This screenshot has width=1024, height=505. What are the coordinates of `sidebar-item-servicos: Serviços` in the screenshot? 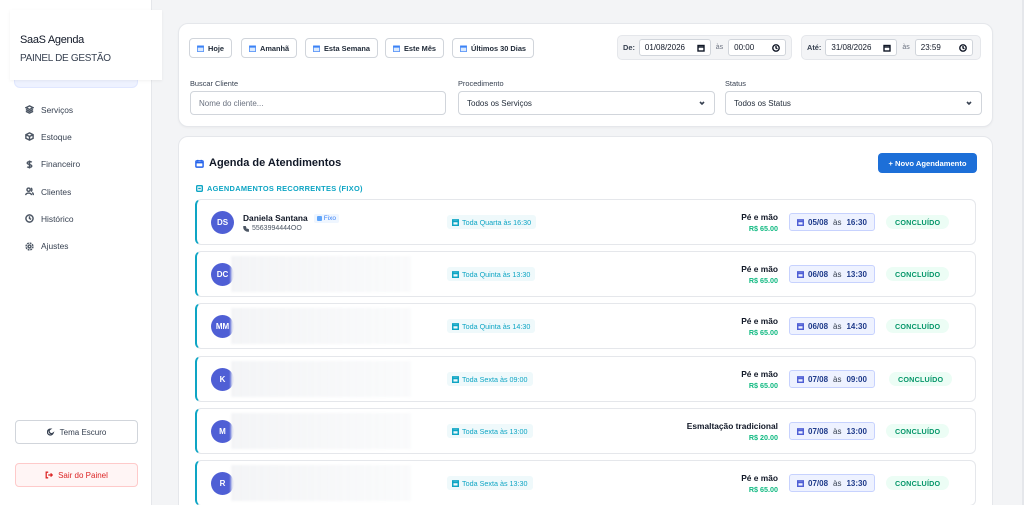 It's located at (76, 109).